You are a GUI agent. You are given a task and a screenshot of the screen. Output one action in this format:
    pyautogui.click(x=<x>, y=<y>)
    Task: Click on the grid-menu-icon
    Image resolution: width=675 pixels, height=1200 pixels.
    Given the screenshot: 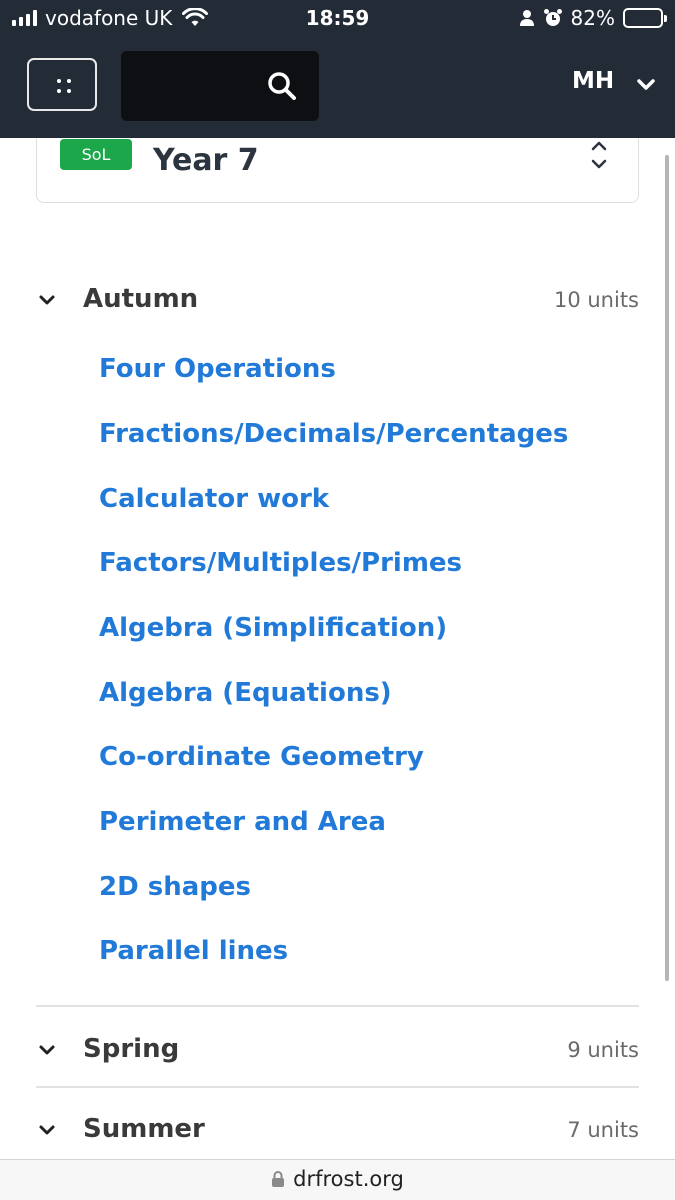 What is the action you would take?
    pyautogui.click(x=64, y=86)
    